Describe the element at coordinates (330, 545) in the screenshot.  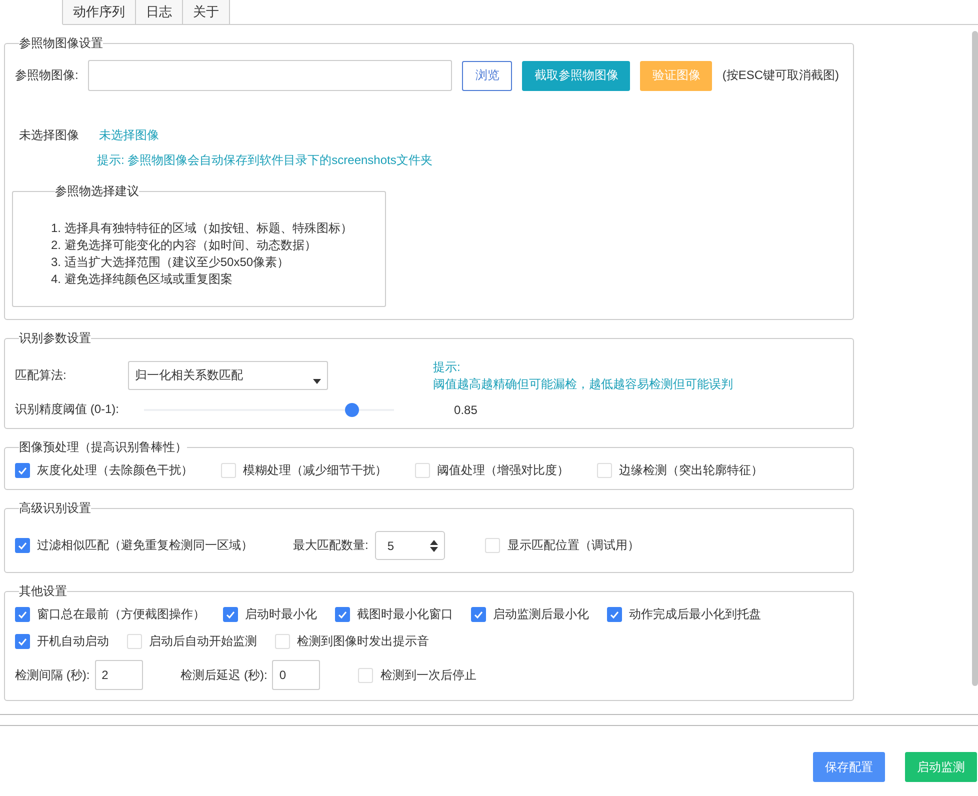
I see `field-label: 最大匹配数量:` at that location.